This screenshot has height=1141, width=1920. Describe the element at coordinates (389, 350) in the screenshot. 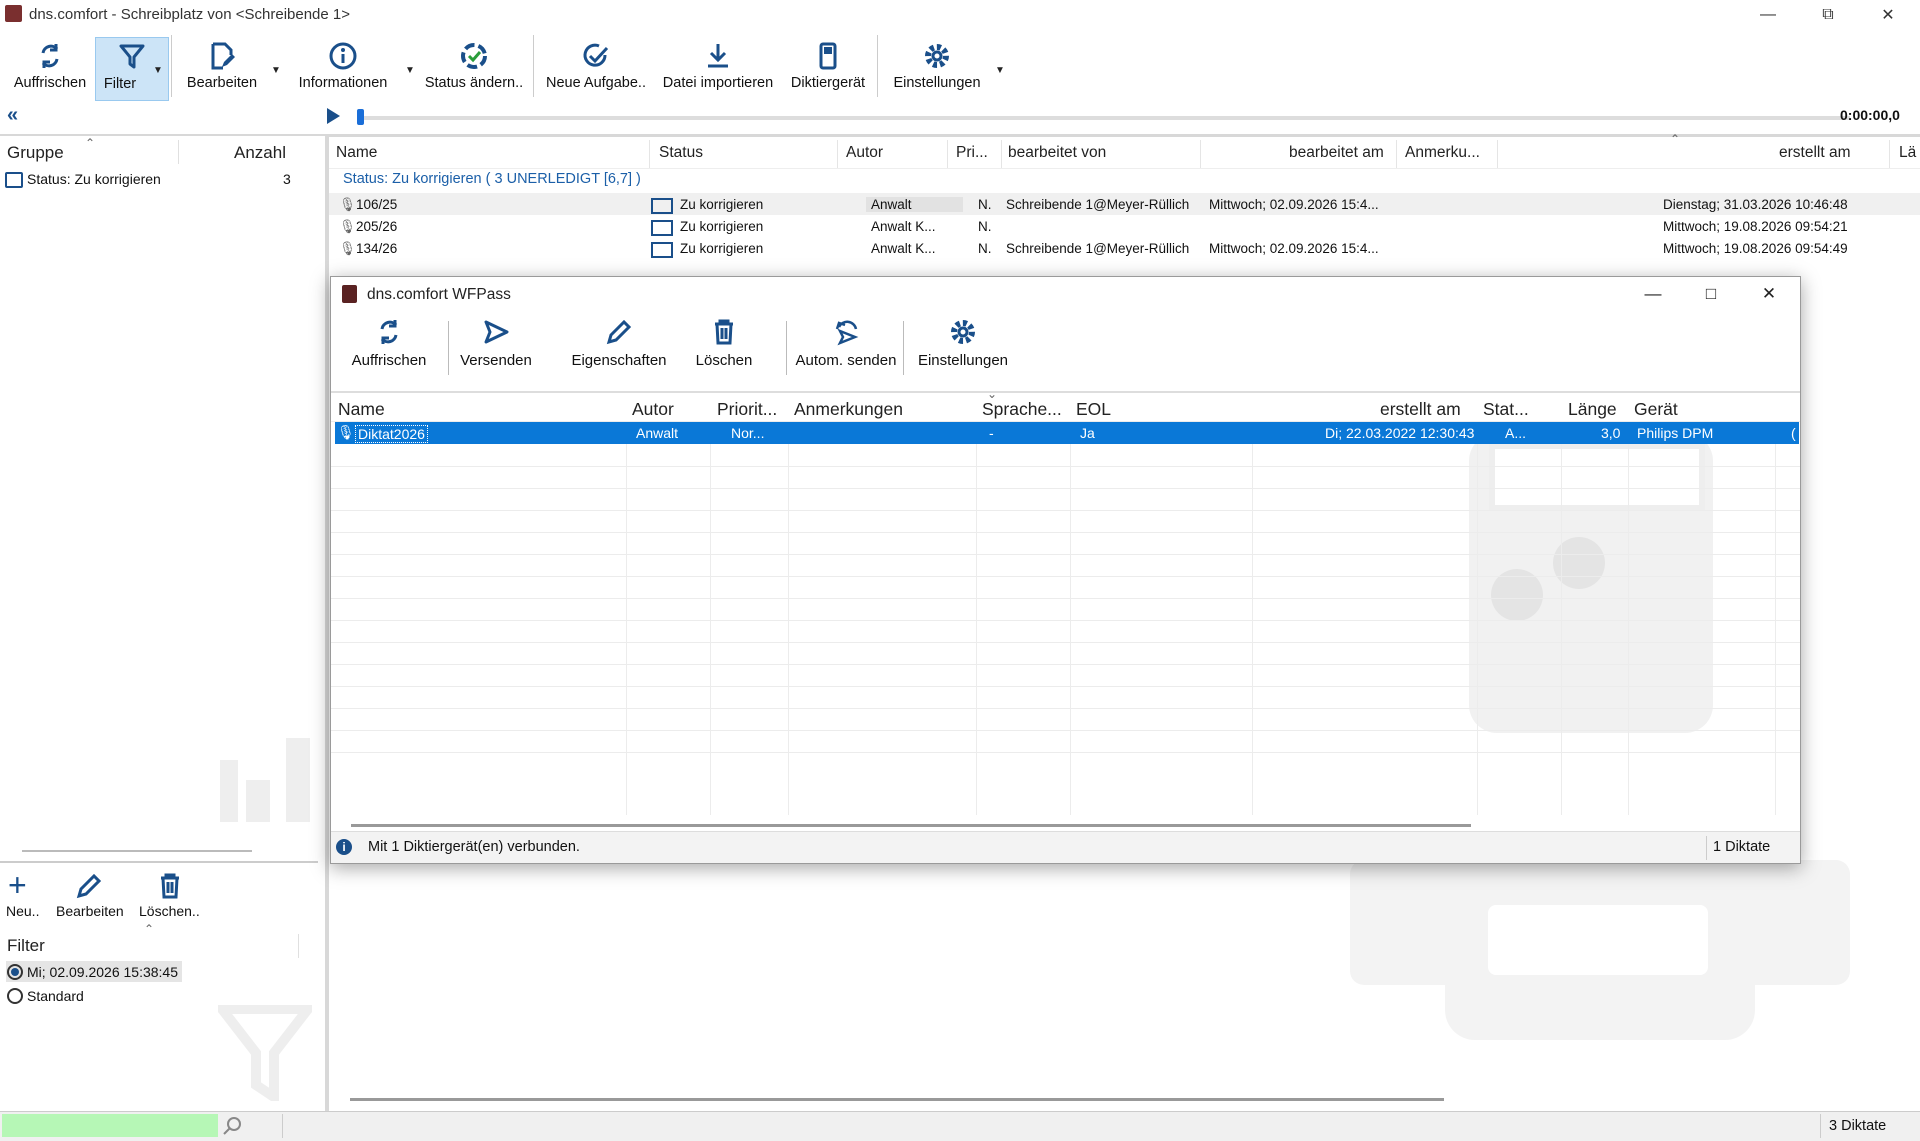

I see `dialog-refresh-button: Auffrischen` at that location.